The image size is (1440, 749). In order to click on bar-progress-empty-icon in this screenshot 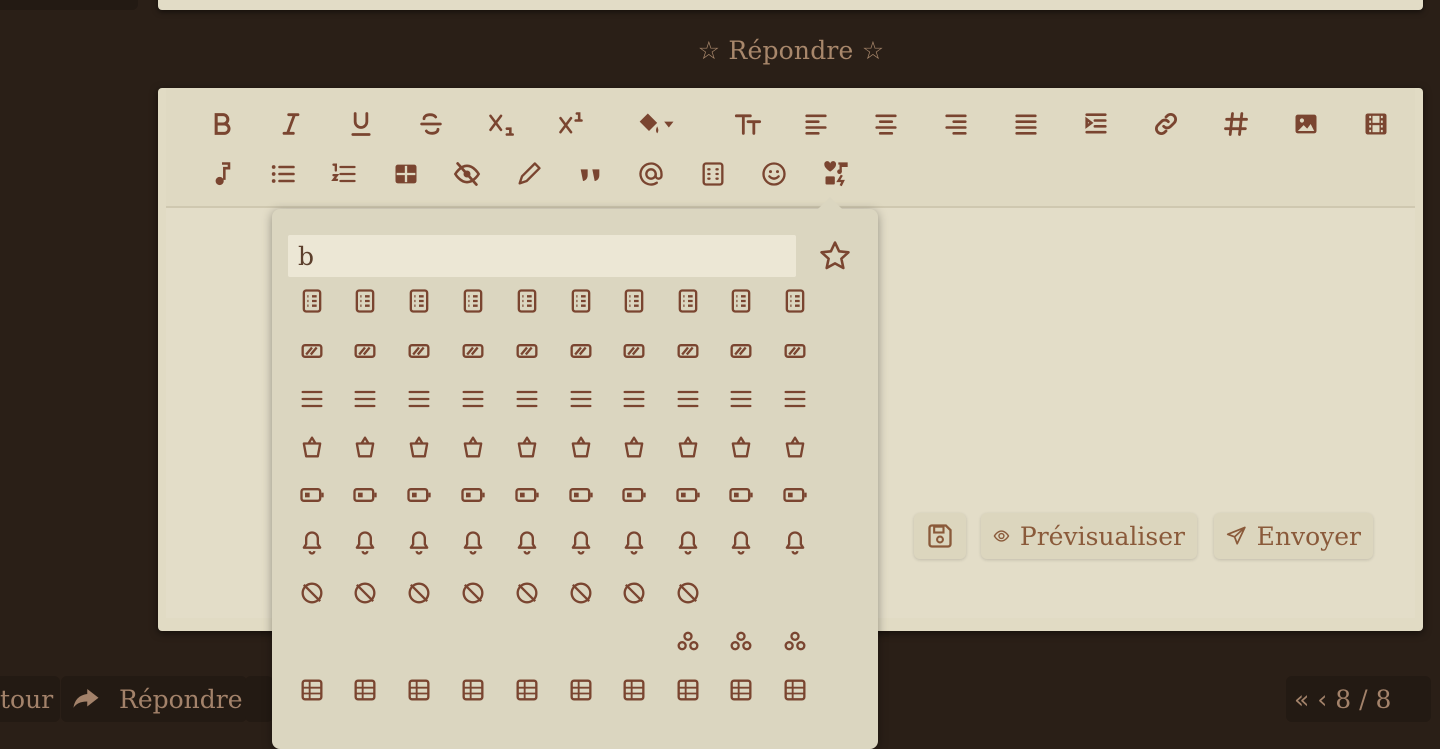, I will do `click(365, 351)`.